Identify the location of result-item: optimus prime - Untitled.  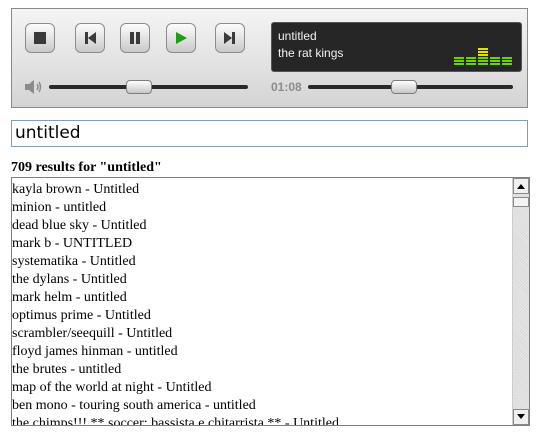
(270, 316).